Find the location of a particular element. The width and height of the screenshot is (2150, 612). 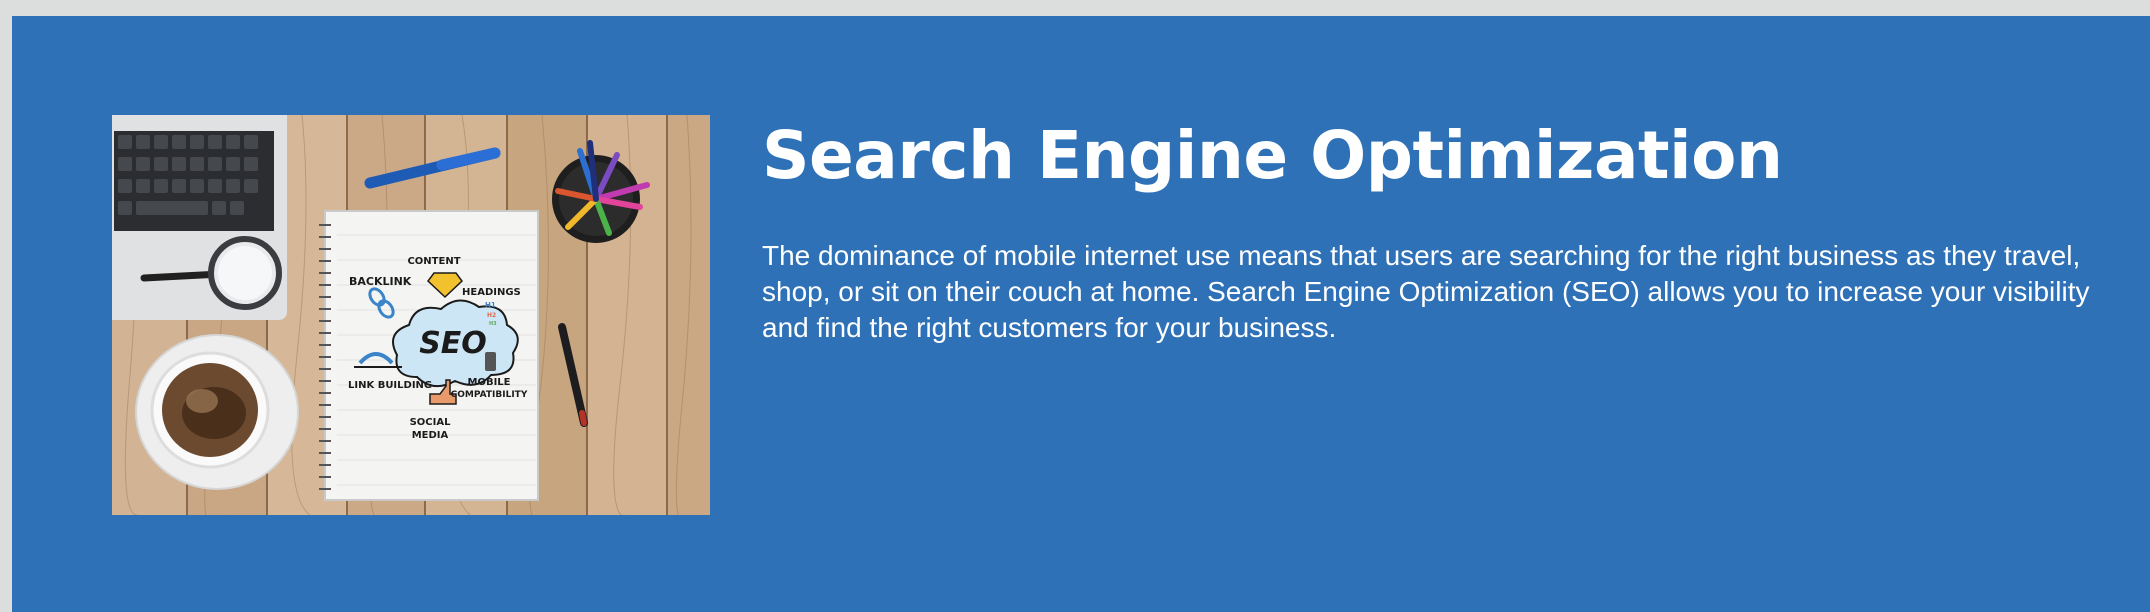

mobile-label: MOBILE is located at coordinates (489, 382).